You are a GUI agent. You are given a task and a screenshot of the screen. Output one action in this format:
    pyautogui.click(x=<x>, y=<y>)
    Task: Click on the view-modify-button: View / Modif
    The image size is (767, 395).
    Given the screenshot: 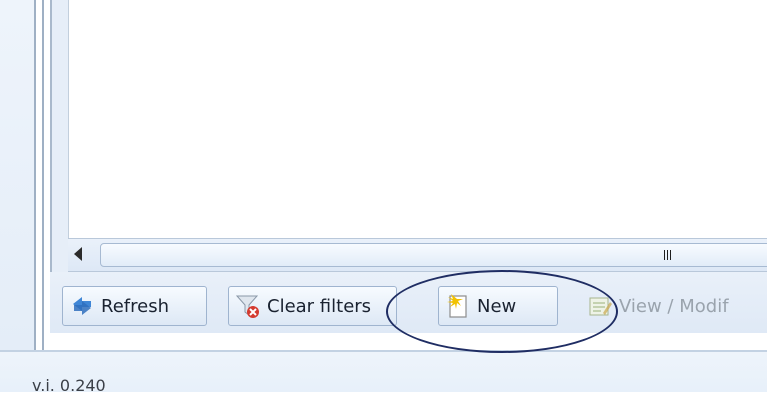 What is the action you would take?
    pyautogui.click(x=673, y=306)
    